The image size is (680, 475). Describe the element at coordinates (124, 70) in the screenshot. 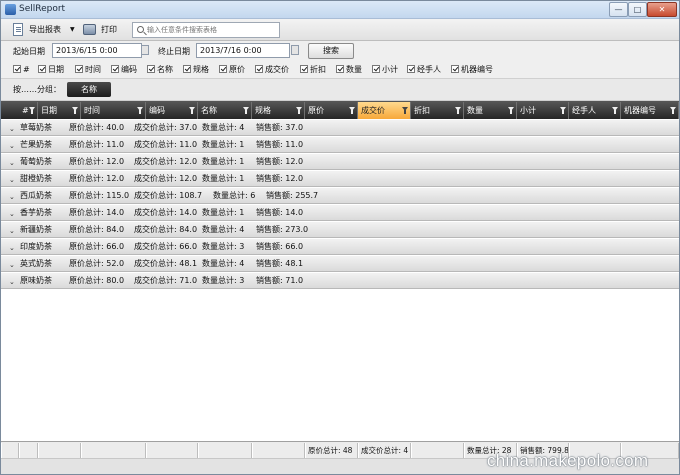

I see `column-toggle-code: 编码` at that location.